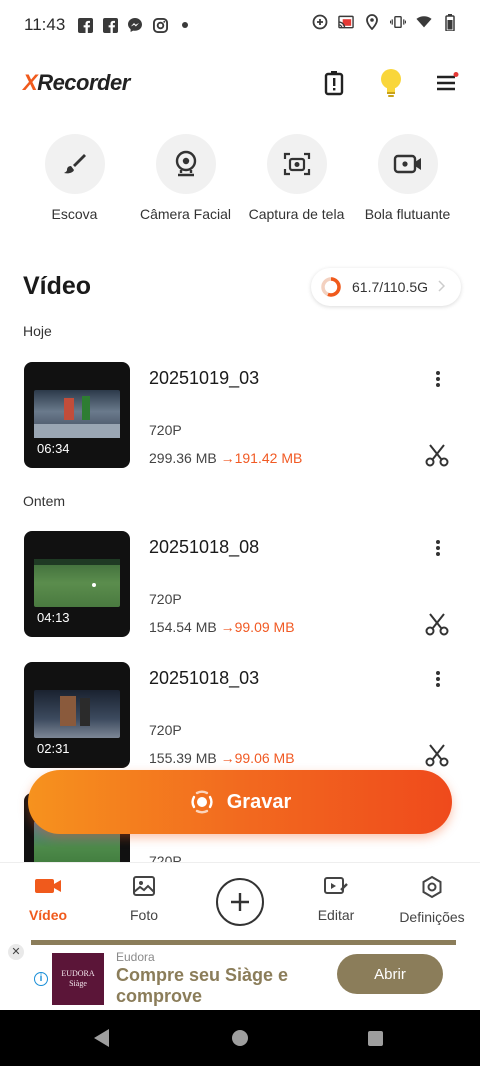 The image size is (480, 1066). I want to click on ad-divider, so click(243, 942).